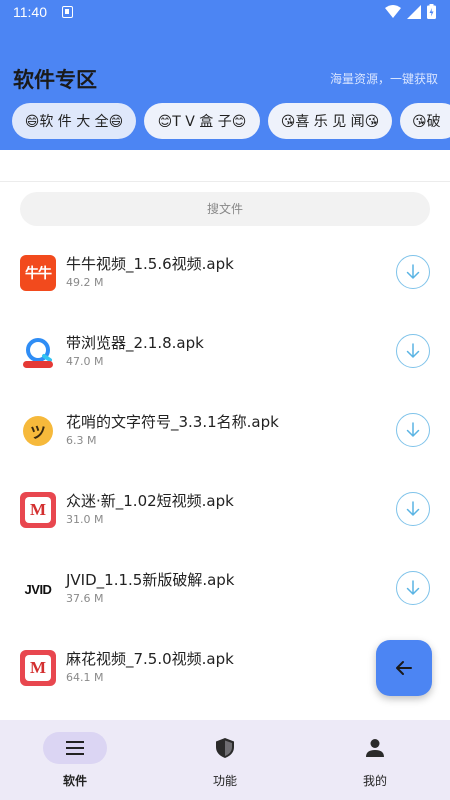 Image resolution: width=450 pixels, height=800 pixels. I want to click on file-name: 众迷·新_1.02短视频.apk, so click(150, 501).